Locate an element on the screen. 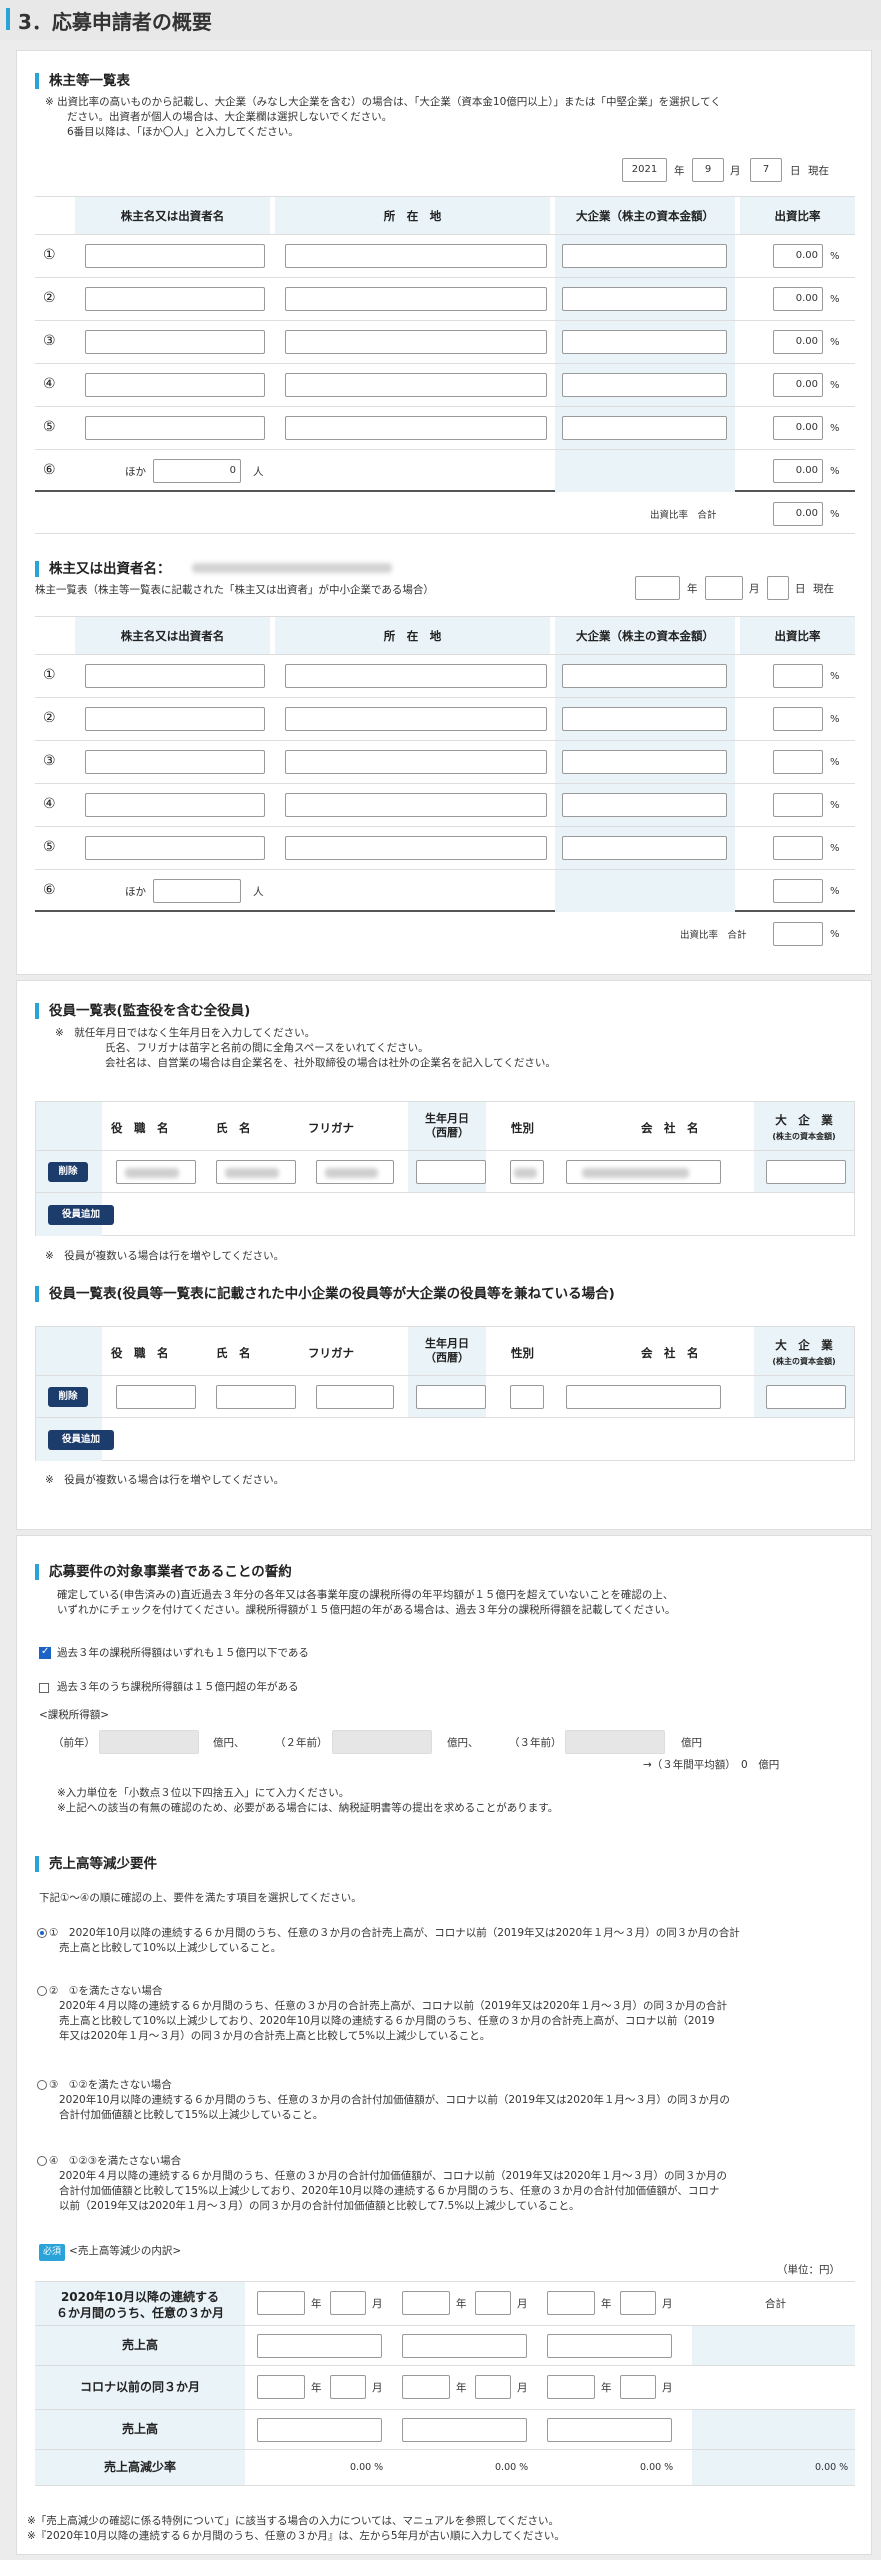 The width and height of the screenshot is (881, 2560). day-input: 7 is located at coordinates (766, 170).